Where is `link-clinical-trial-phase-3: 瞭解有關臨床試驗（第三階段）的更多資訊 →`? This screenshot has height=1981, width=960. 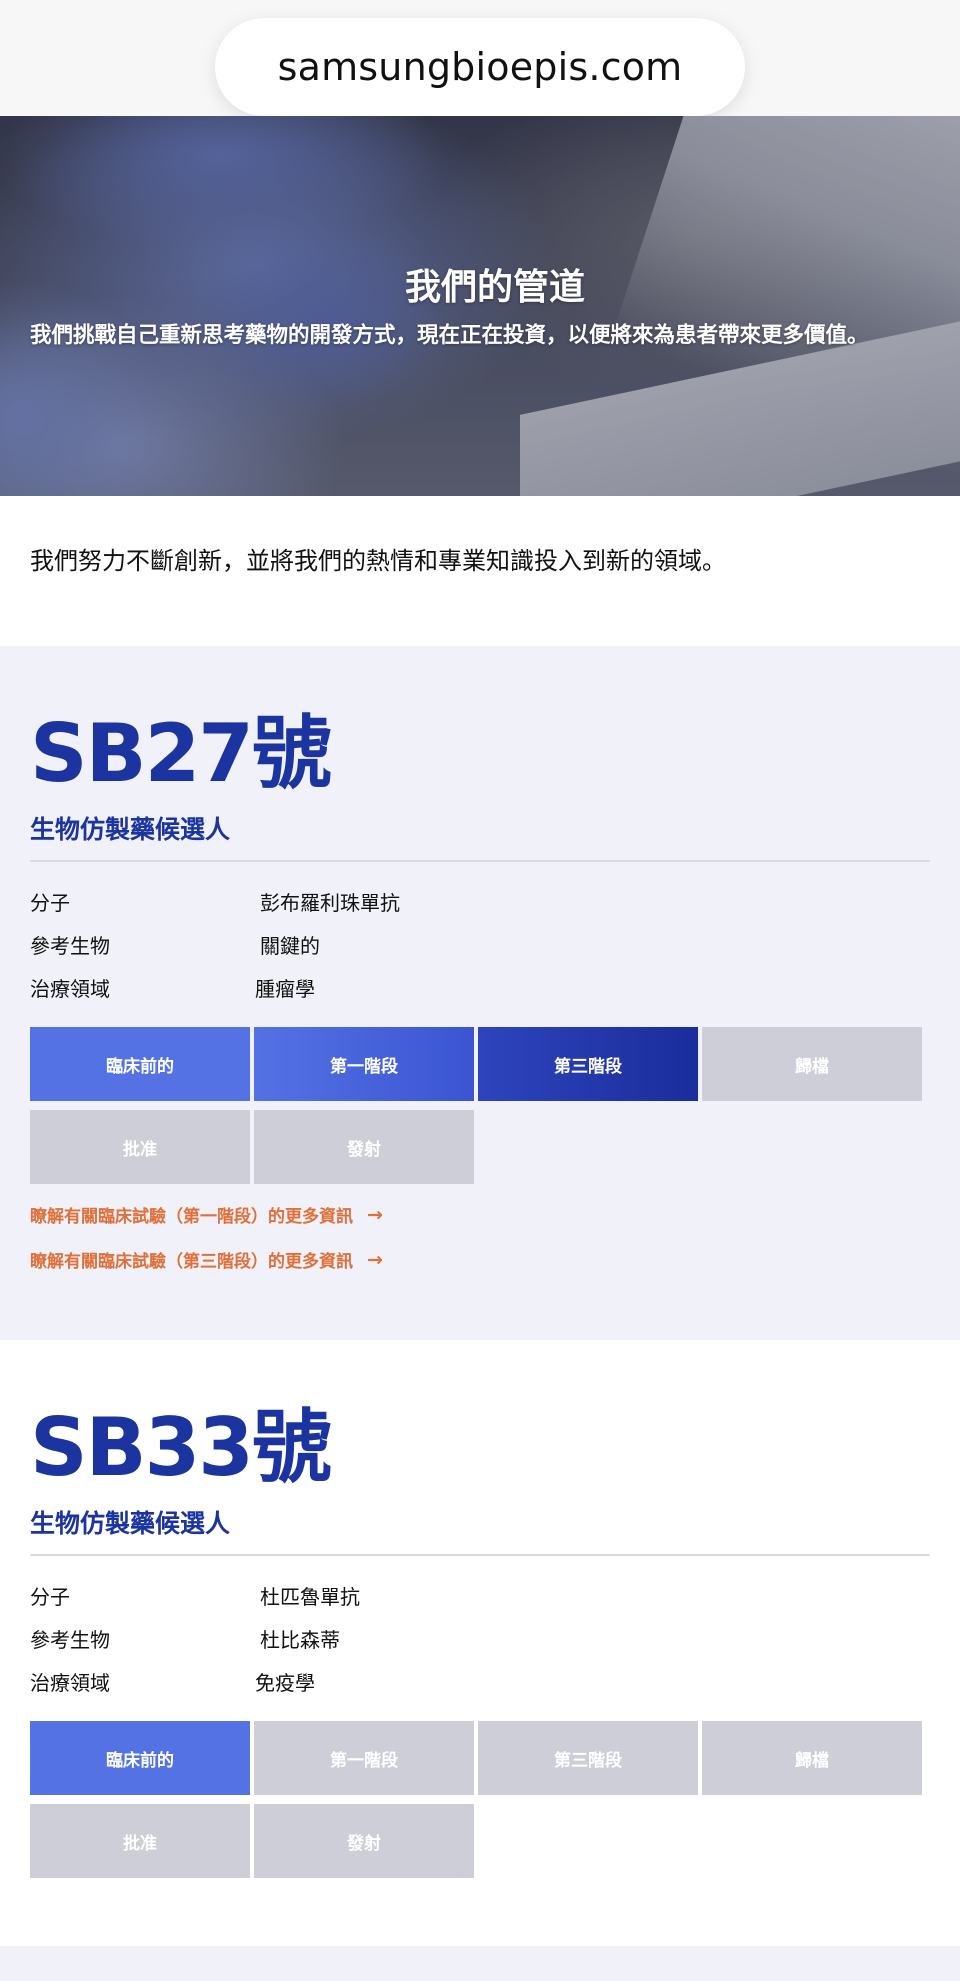
link-clinical-trial-phase-3: 瞭解有關臨床試驗（第三階段）的更多資訊 → is located at coordinates (206, 1260).